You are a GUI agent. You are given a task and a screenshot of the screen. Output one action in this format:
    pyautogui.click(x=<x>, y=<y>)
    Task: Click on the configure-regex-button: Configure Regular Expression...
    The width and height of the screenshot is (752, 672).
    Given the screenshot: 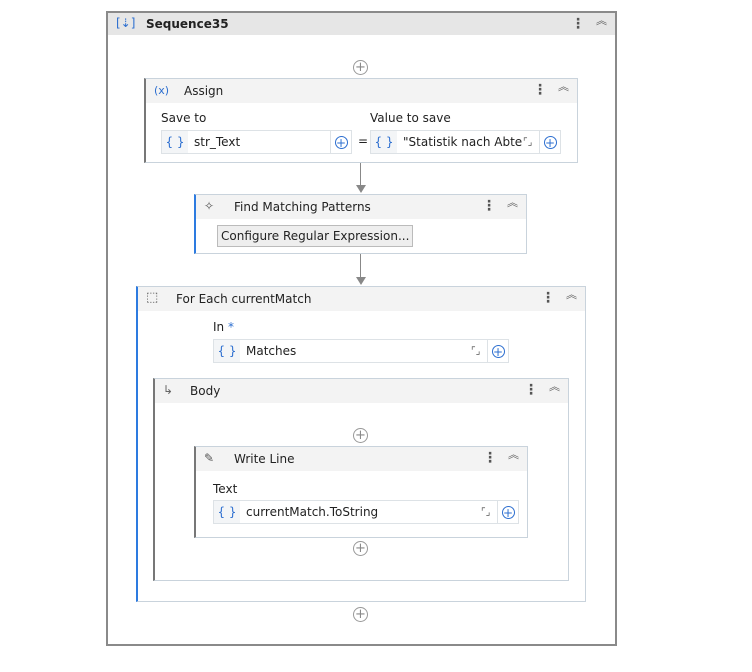 What is the action you would take?
    pyautogui.click(x=315, y=236)
    